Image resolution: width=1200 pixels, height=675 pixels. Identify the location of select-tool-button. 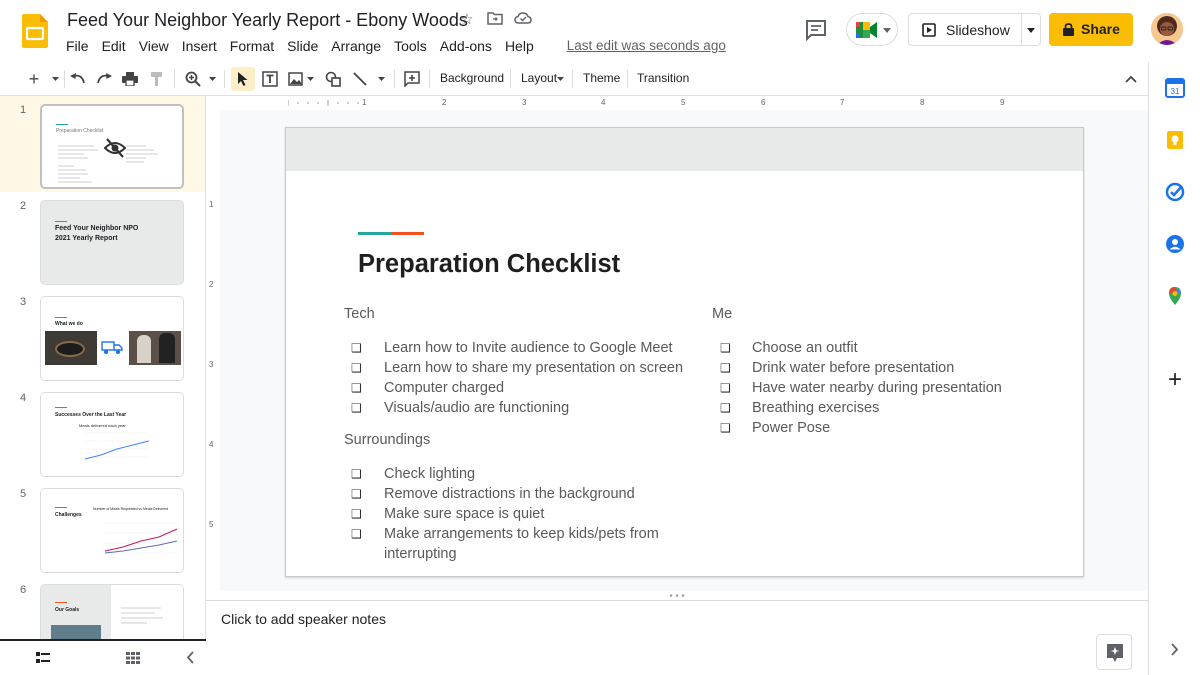
(243, 79).